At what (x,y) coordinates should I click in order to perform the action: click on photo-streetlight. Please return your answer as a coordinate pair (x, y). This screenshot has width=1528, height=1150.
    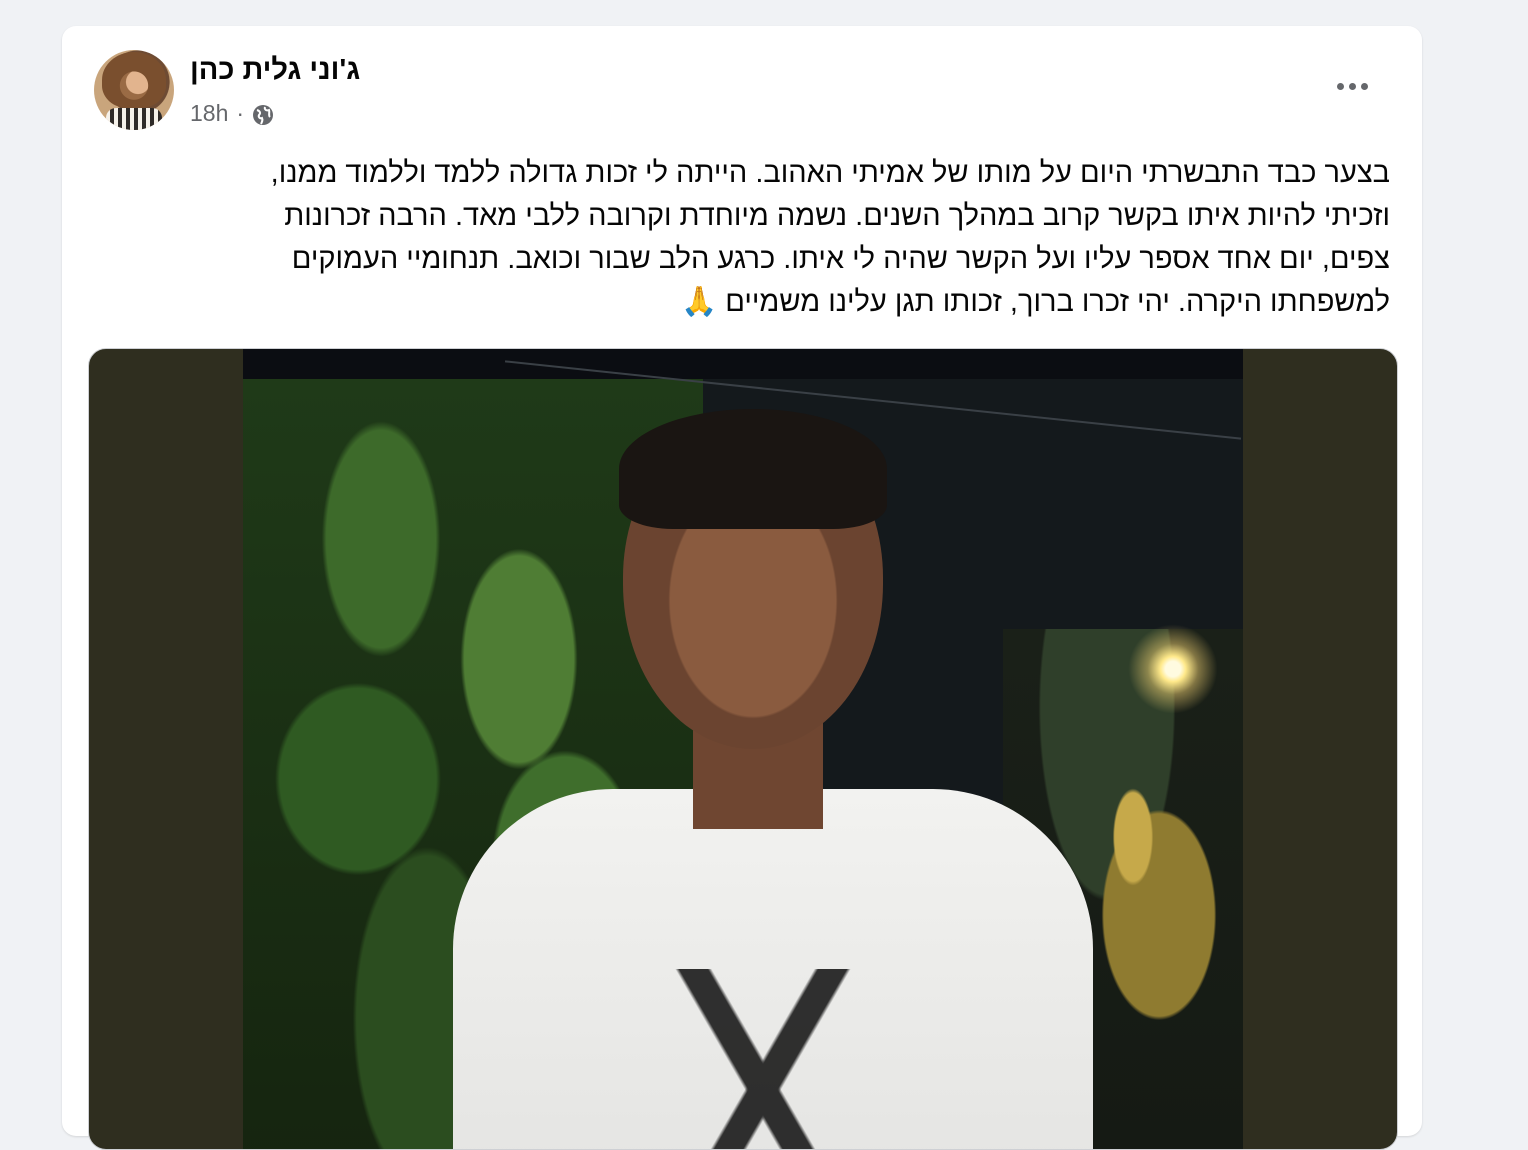
    Looking at the image, I should click on (1173, 669).